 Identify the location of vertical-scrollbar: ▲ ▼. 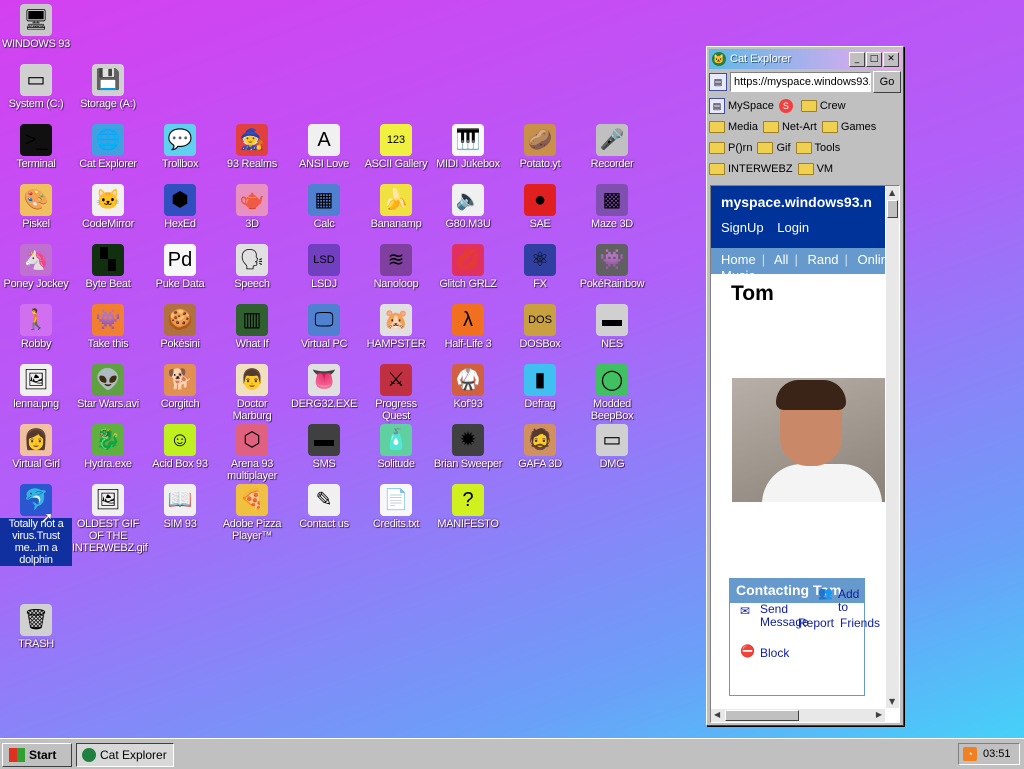
(892, 447).